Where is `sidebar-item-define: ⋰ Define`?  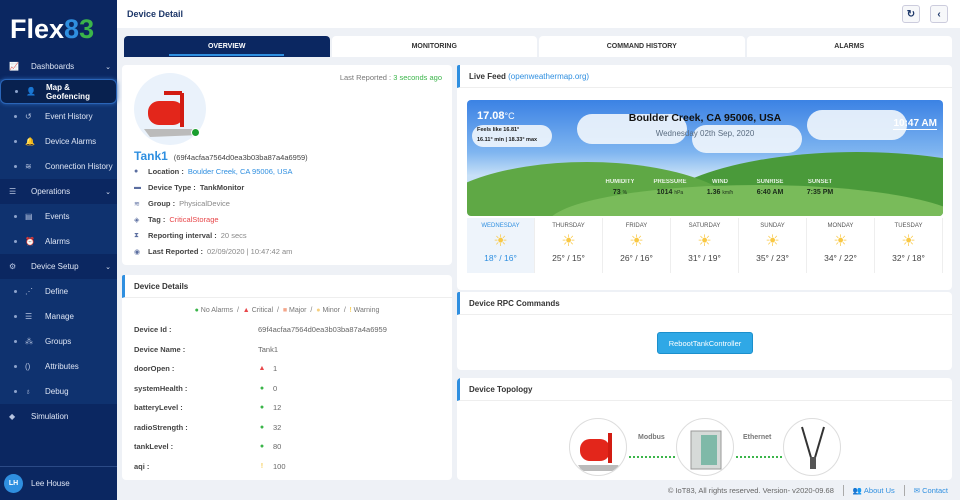 sidebar-item-define: ⋰ Define is located at coordinates (58, 291).